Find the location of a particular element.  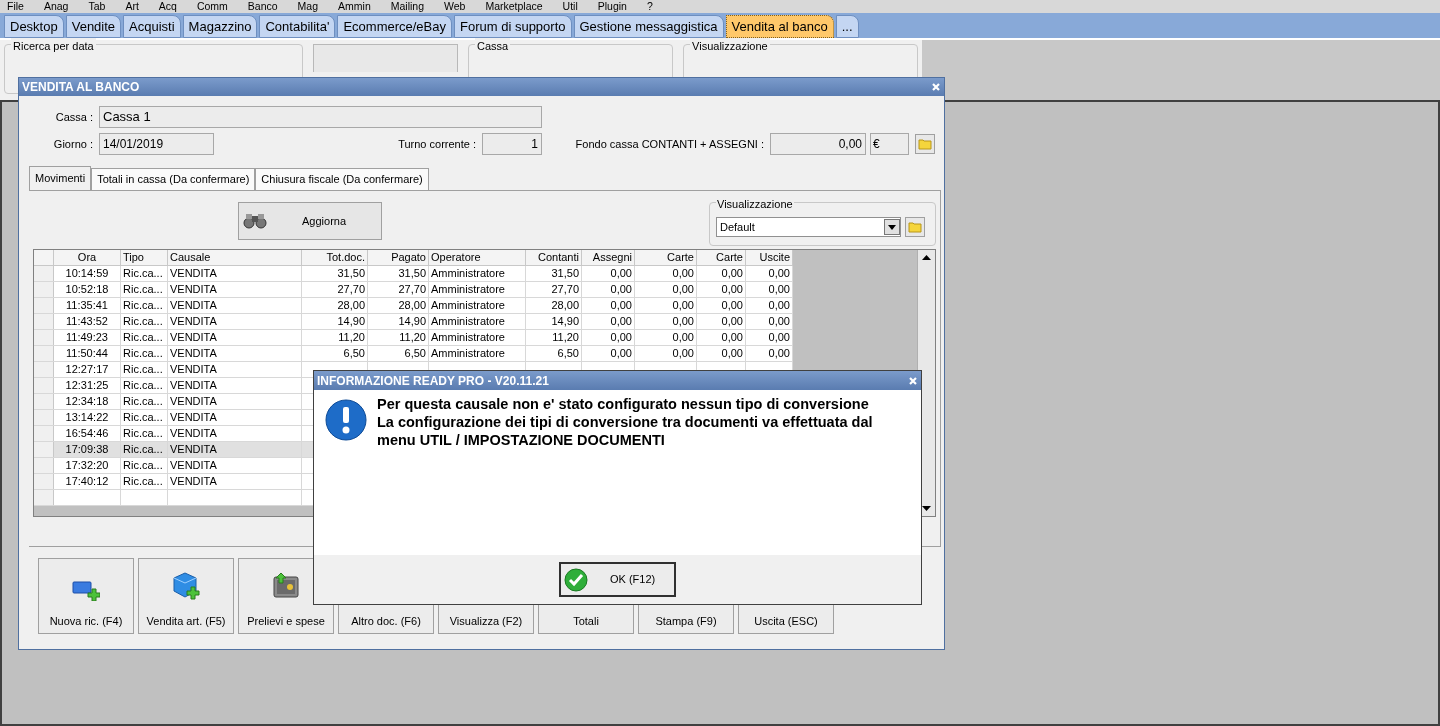

table-cell: 12:34:18 is located at coordinates (87, 401).